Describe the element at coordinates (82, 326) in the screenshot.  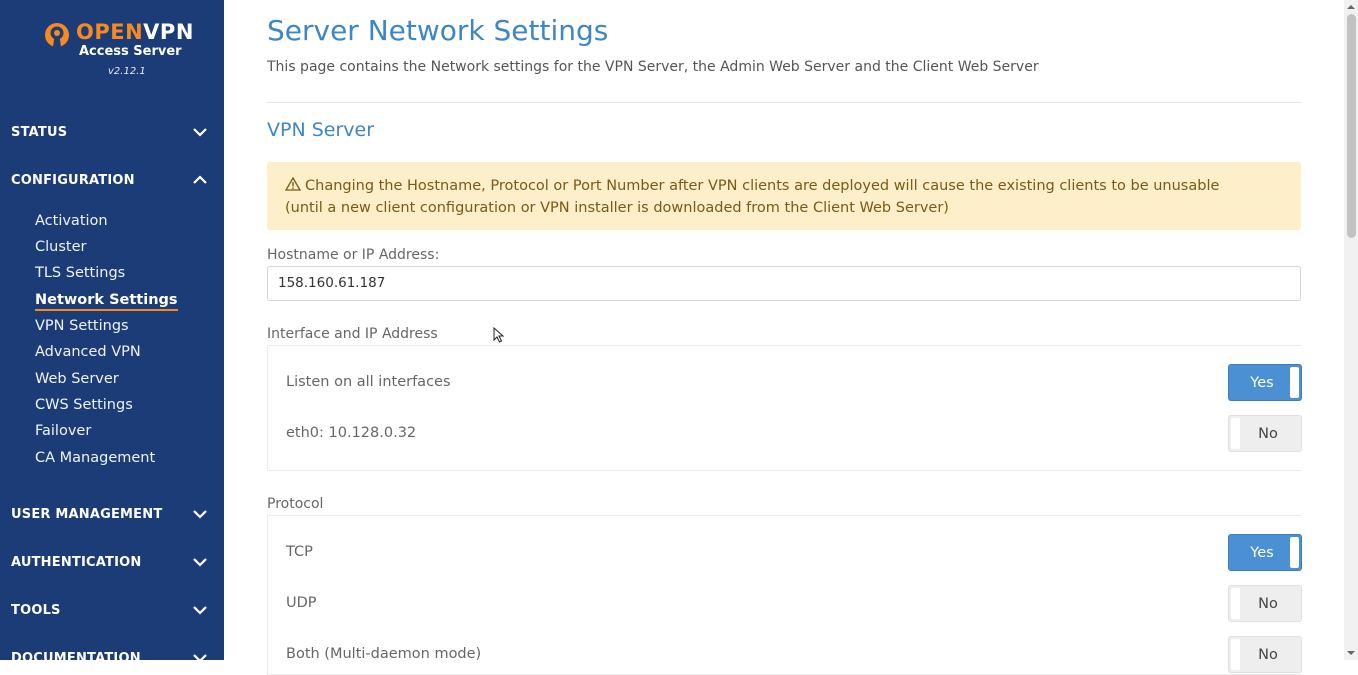
I see `sidebar-item-vpn-settings: VPN Settings` at that location.